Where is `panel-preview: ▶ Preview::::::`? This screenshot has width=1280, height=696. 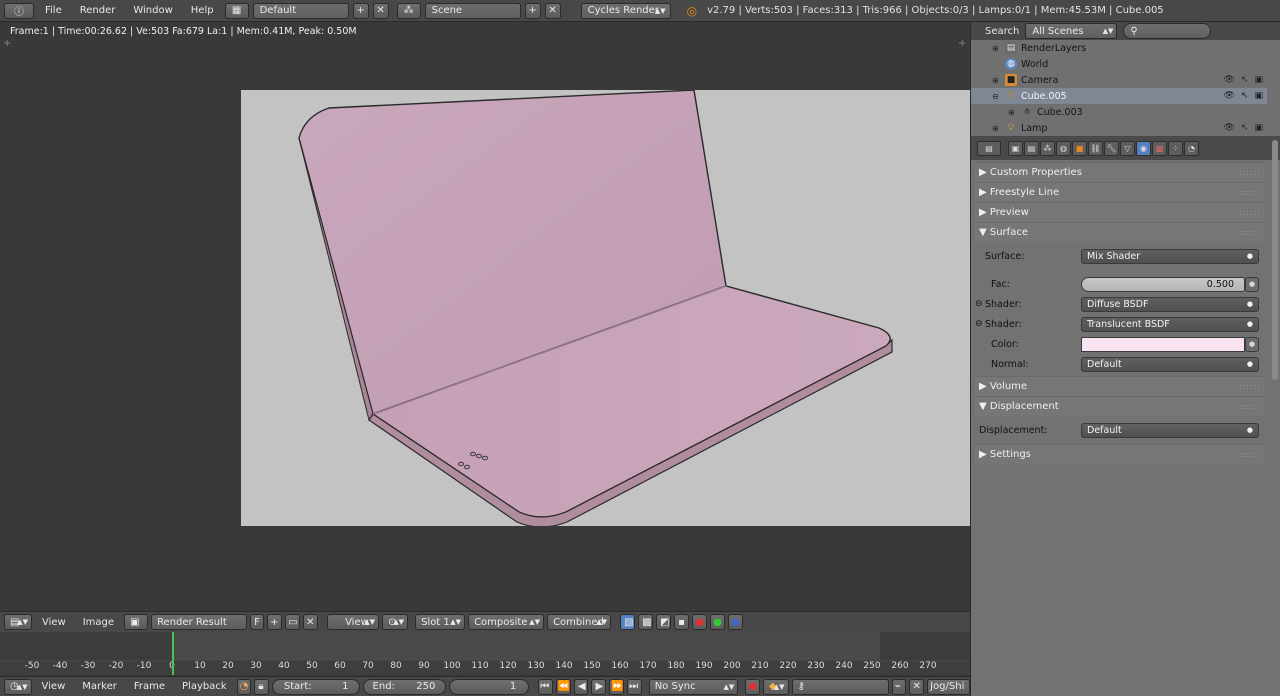
panel-preview: ▶ Preview:::::: is located at coordinates (1120, 212).